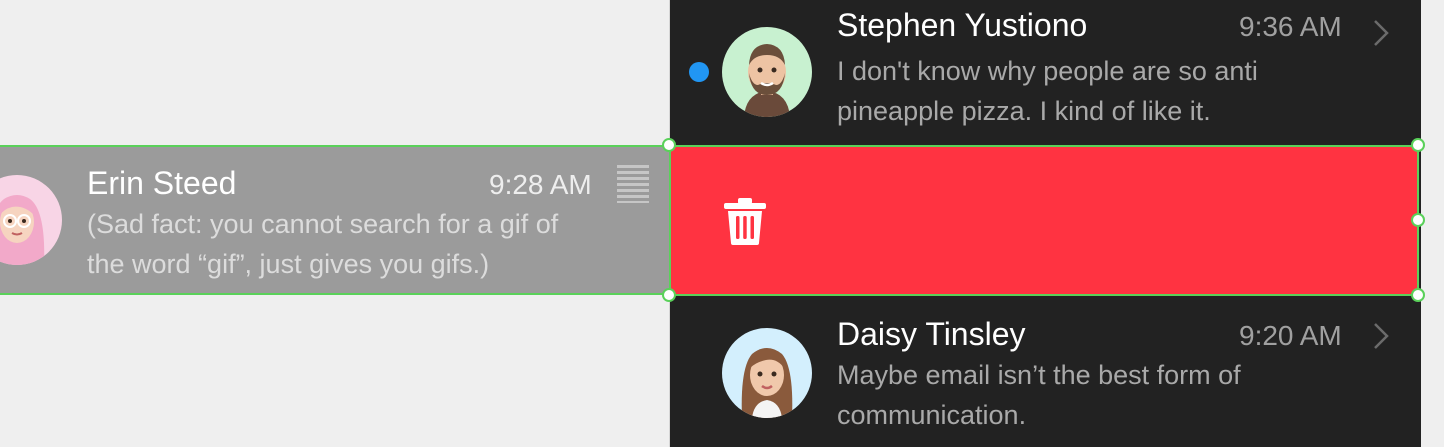  Describe the element at coordinates (1039, 375) in the screenshot. I see `preview-line: Maybe email isn’t the best form of` at that location.